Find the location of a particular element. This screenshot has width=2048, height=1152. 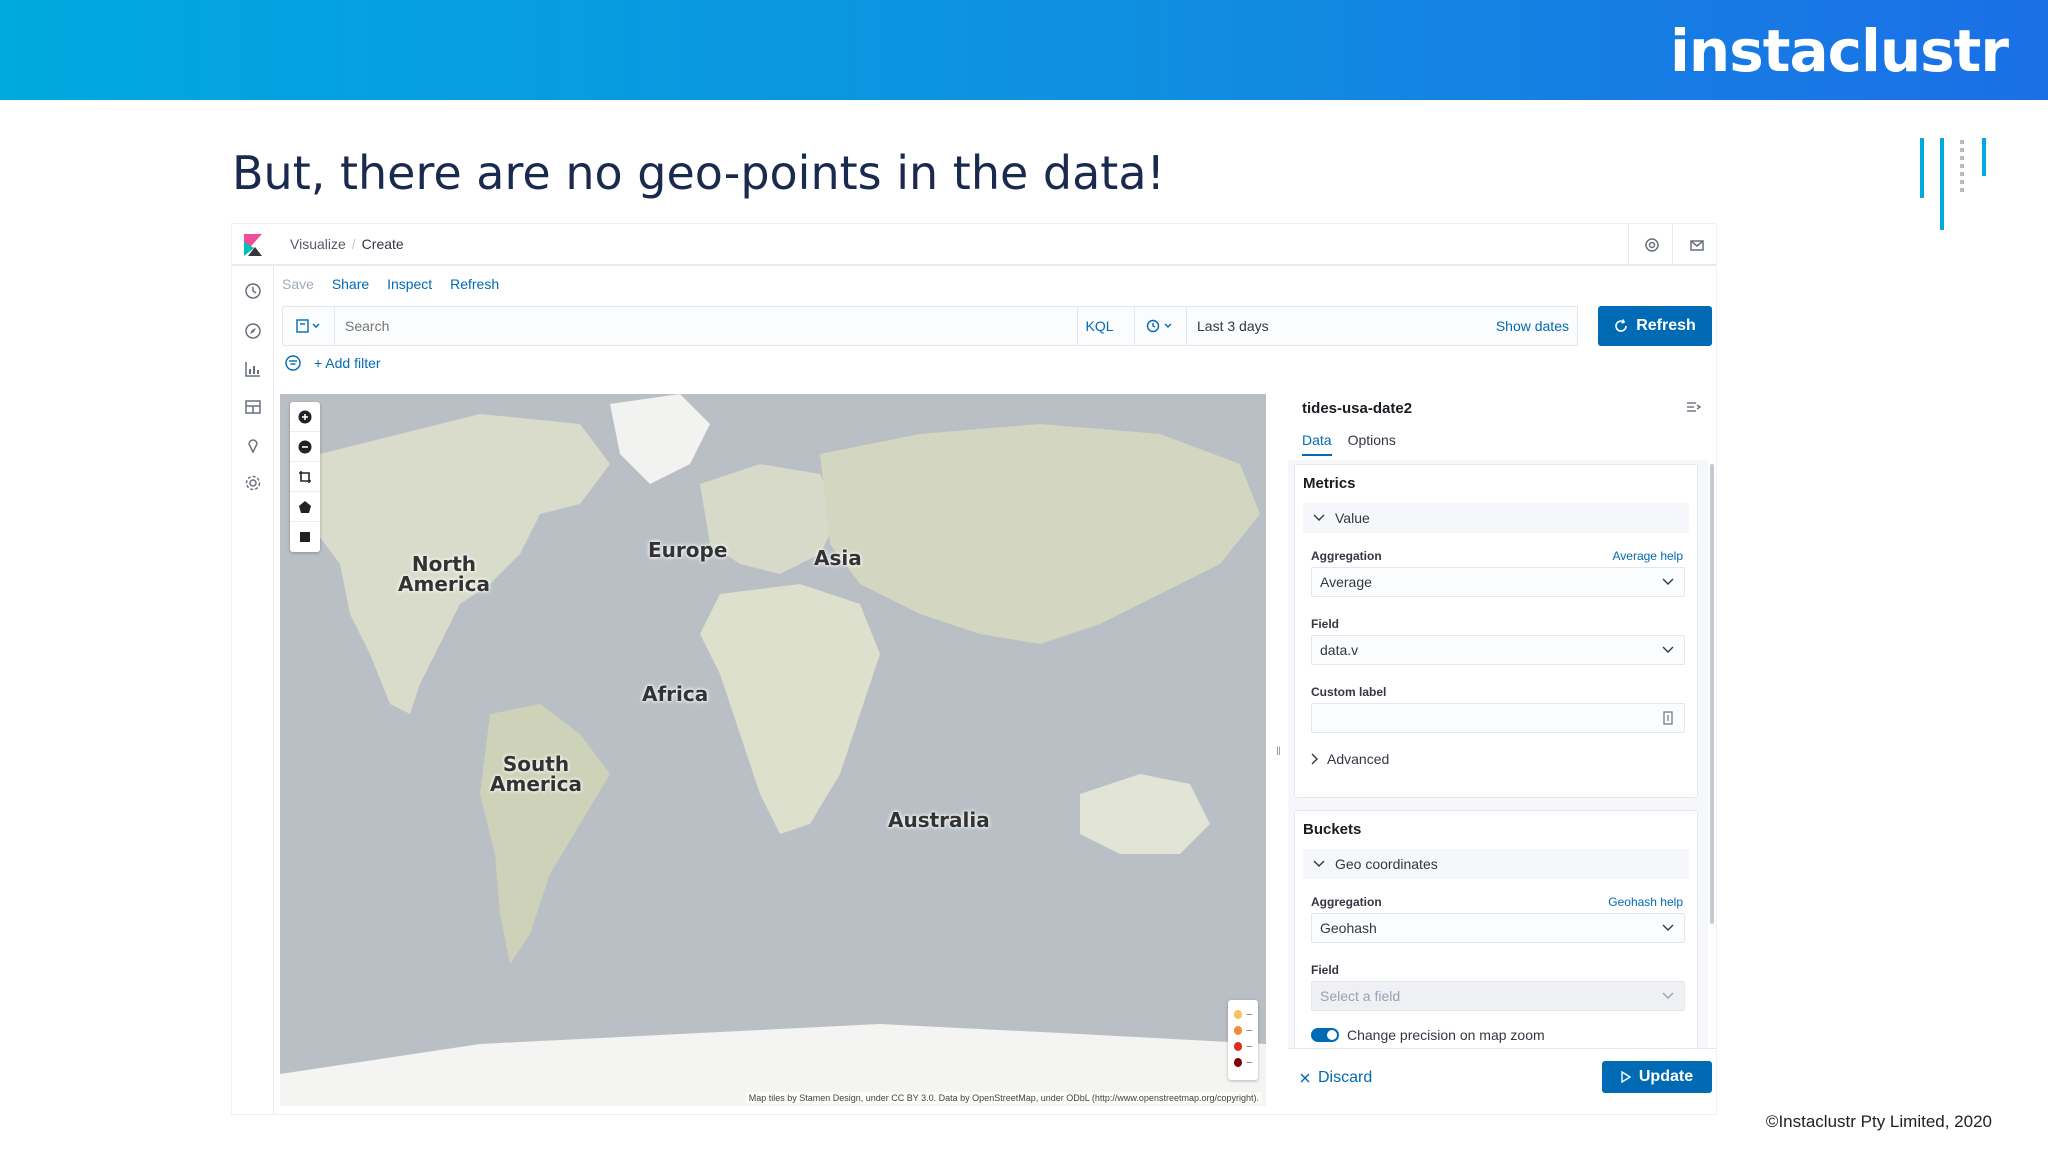

bucket-aggregation-value: Geohash is located at coordinates (1348, 928).